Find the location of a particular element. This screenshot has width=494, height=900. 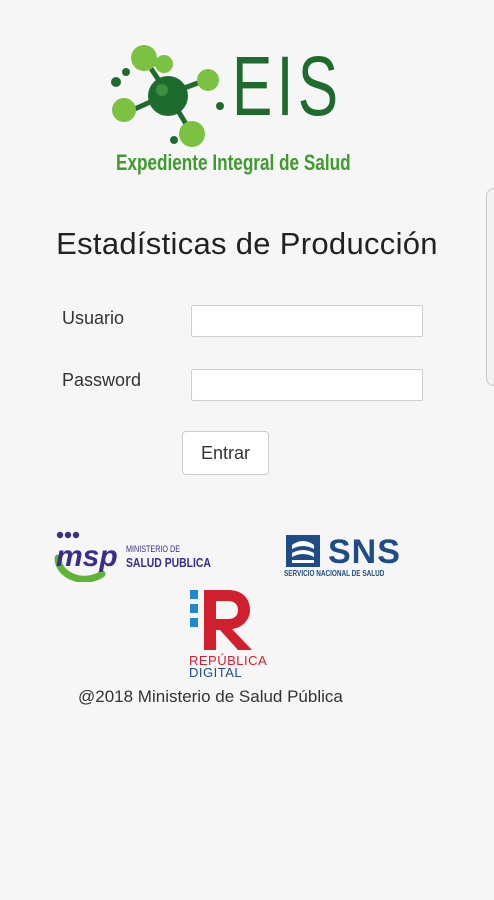

republica-digital-logo: REPÚBLICA DIGITAL is located at coordinates (228, 634).